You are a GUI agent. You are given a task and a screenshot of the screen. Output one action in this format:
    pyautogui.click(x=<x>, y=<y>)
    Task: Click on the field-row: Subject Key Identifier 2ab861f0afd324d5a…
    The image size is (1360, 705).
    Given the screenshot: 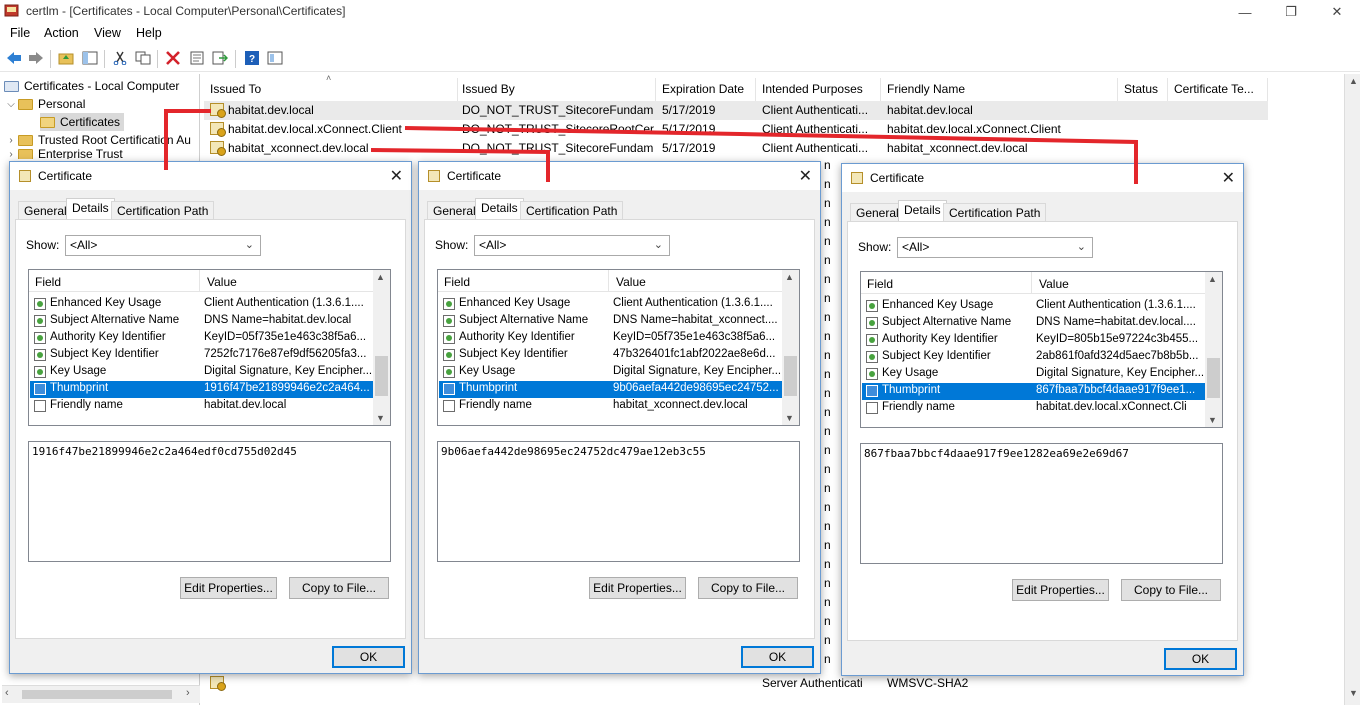 What is the action you would take?
    pyautogui.click(x=1034, y=357)
    